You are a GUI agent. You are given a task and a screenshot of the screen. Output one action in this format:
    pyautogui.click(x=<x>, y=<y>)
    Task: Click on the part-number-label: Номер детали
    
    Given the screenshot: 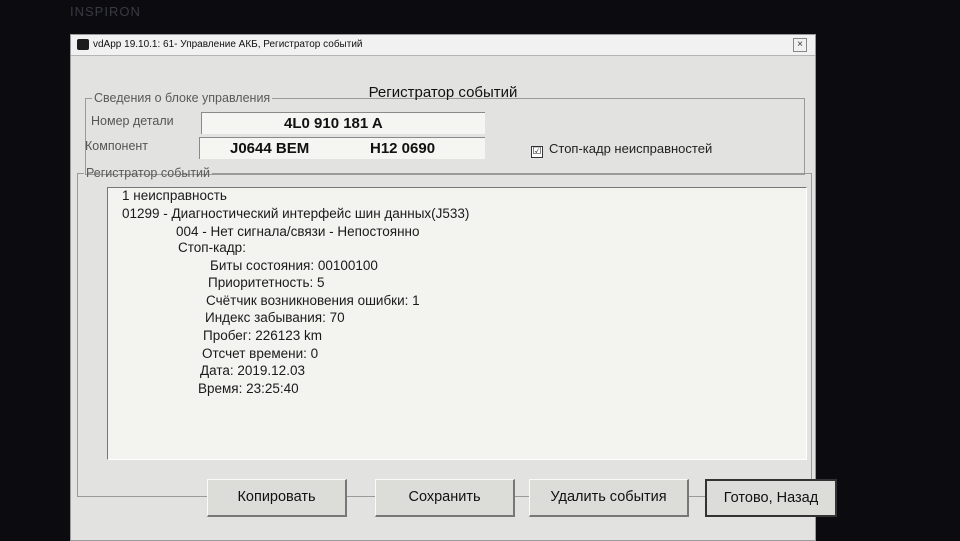 What is the action you would take?
    pyautogui.click(x=132, y=121)
    